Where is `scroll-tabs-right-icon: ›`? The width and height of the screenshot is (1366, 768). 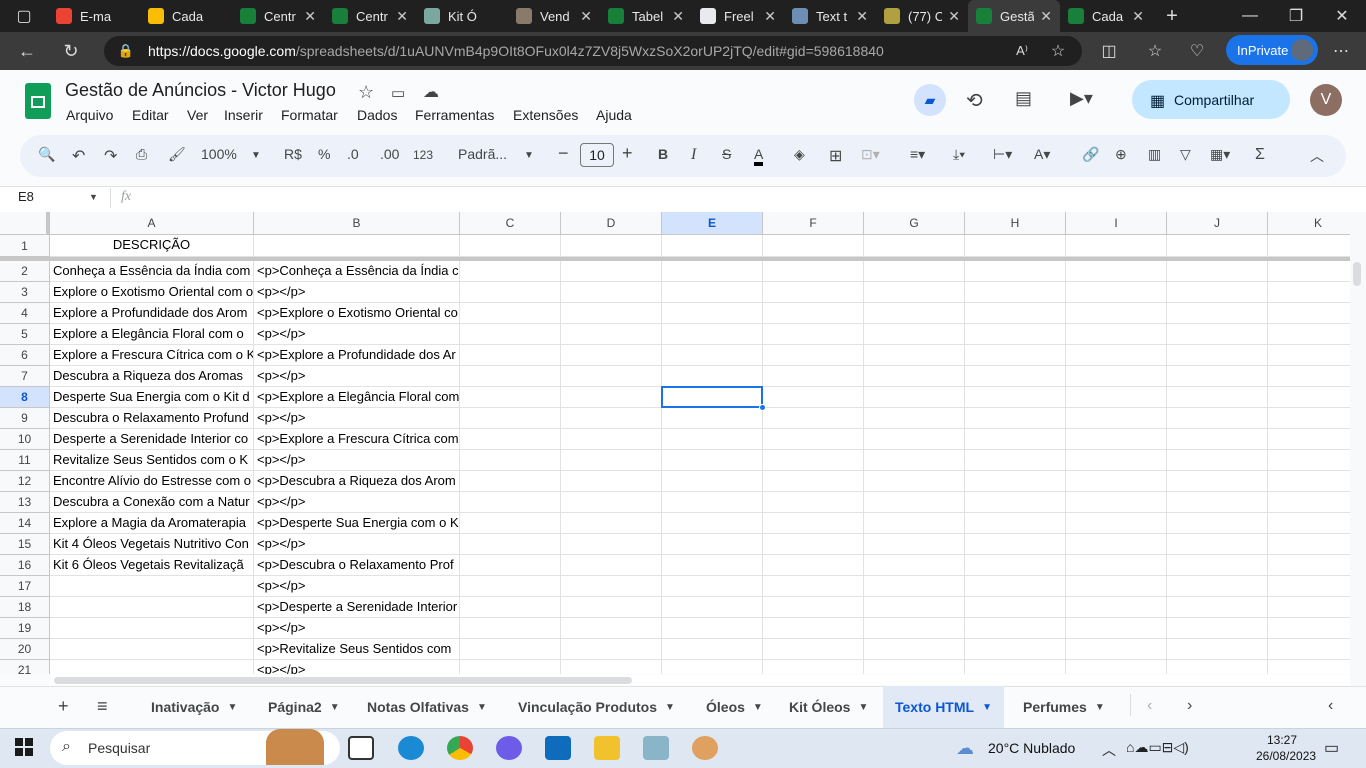
scroll-tabs-right-icon: › is located at coordinates (1189, 706).